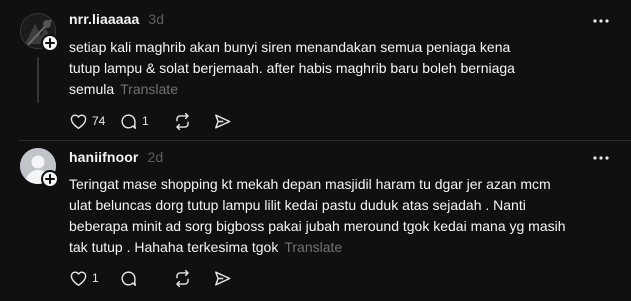  I want to click on reply-count: 1, so click(145, 121).